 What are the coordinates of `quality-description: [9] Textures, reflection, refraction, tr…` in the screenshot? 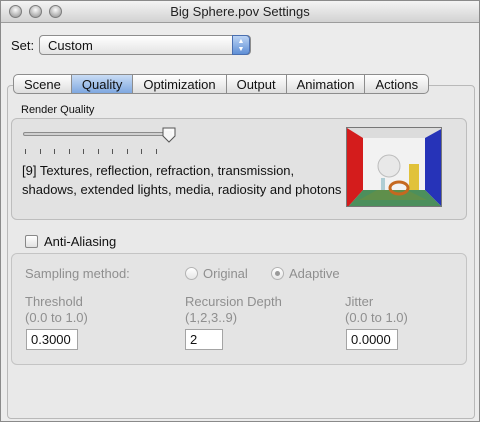 It's located at (182, 180).